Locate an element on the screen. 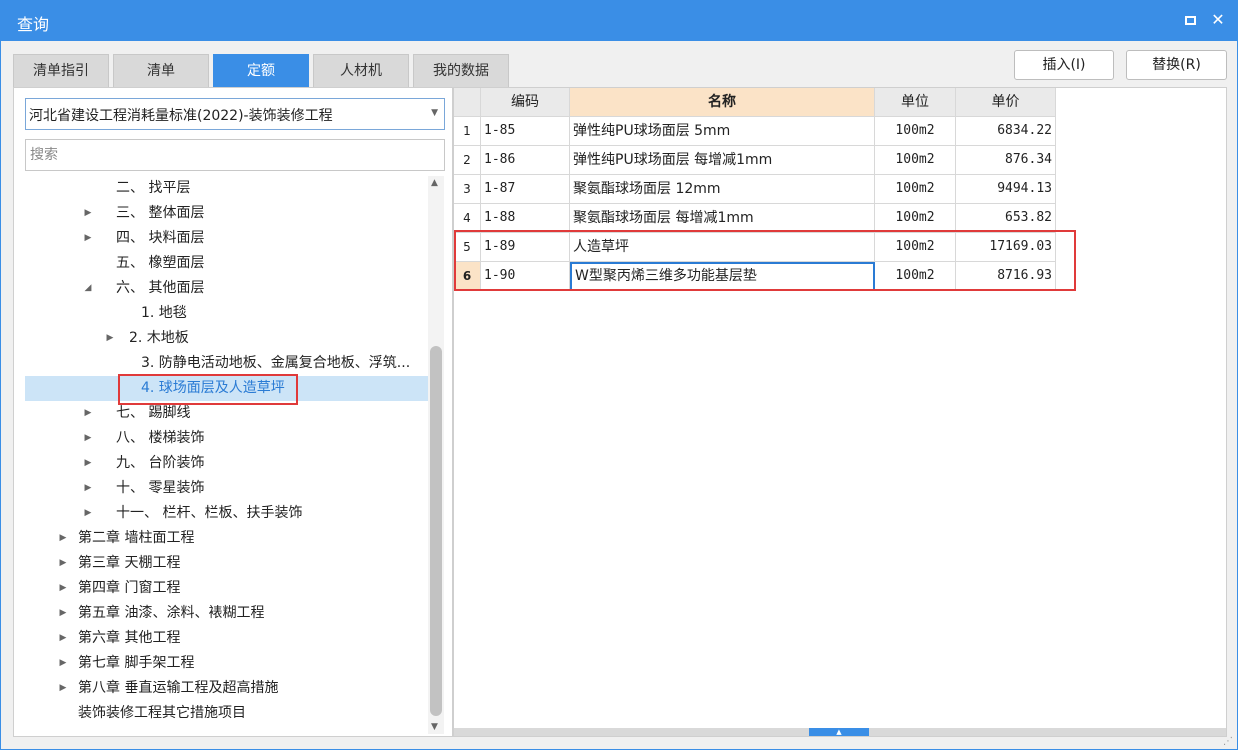  expanded-arrow-icon: ◢ is located at coordinates (88, 288).